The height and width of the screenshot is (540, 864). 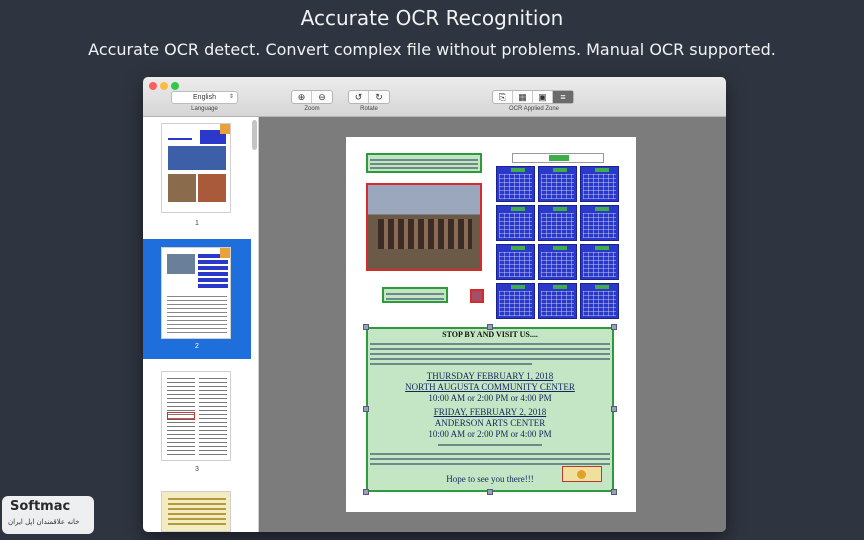 What do you see at coordinates (582, 474) in the screenshot?
I see `stamp-image` at bounding box center [582, 474].